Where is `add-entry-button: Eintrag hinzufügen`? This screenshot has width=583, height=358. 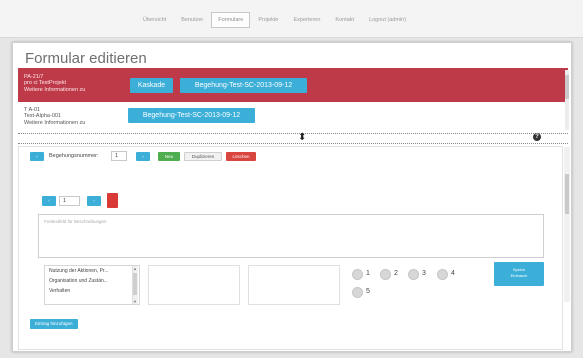
add-entry-button: Eintrag hinzufügen is located at coordinates (54, 324).